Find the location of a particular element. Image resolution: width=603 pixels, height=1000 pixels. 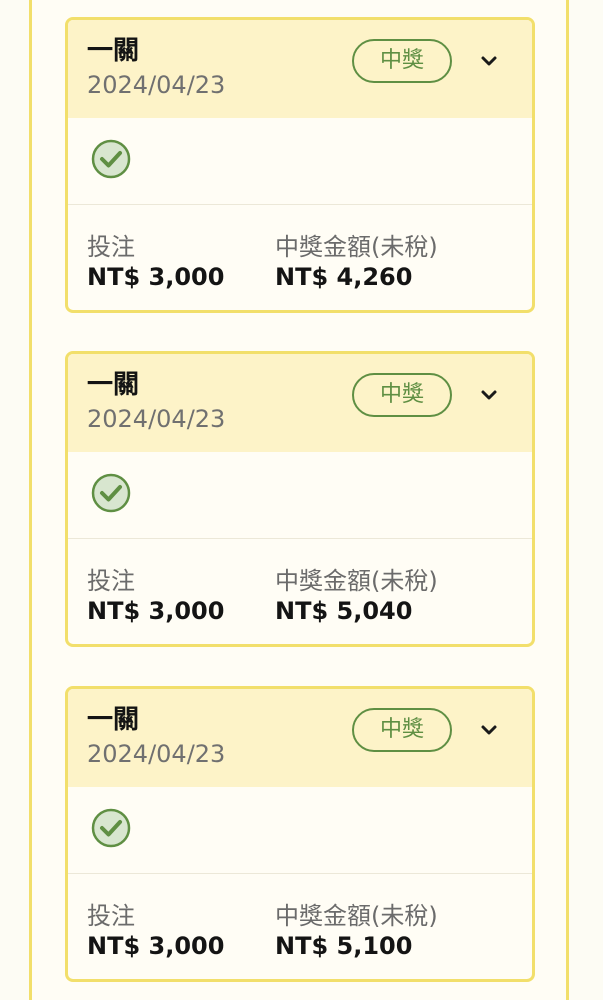

amounts-row: 投注 NT$ 3,000 中獎金額(未稅) NT$ 5,040 is located at coordinates (300, 591).